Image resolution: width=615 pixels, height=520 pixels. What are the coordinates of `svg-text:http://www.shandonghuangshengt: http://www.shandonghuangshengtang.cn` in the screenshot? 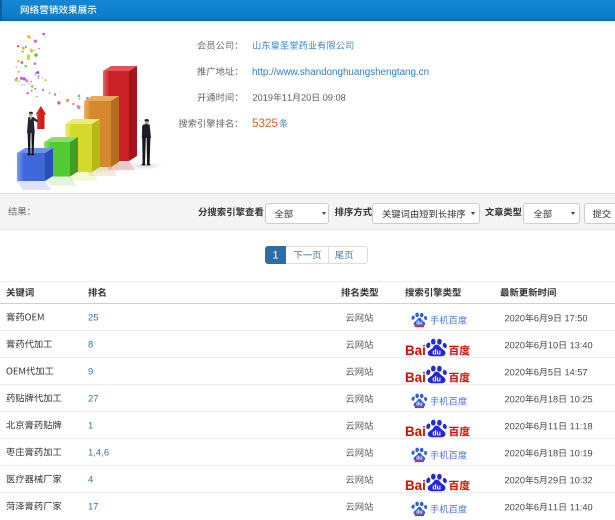 It's located at (340, 72).